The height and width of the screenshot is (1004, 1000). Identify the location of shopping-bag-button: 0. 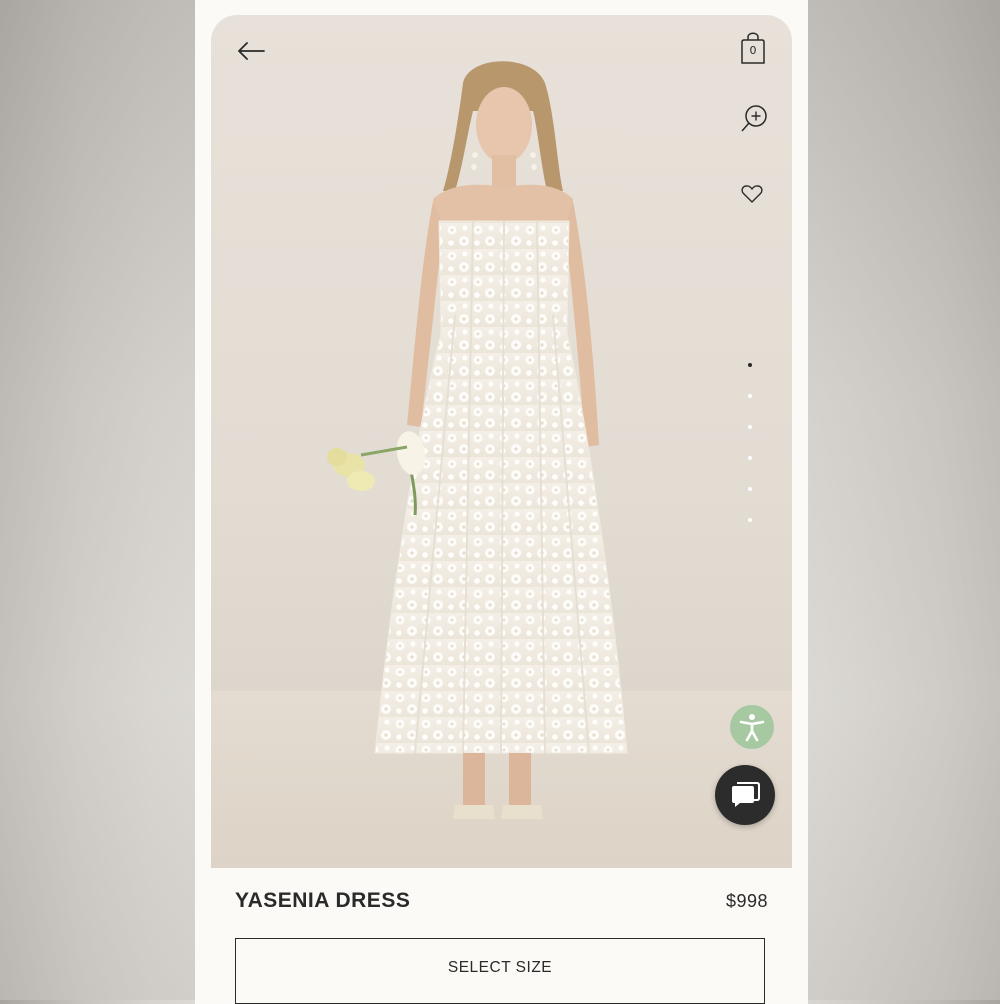
(753, 48).